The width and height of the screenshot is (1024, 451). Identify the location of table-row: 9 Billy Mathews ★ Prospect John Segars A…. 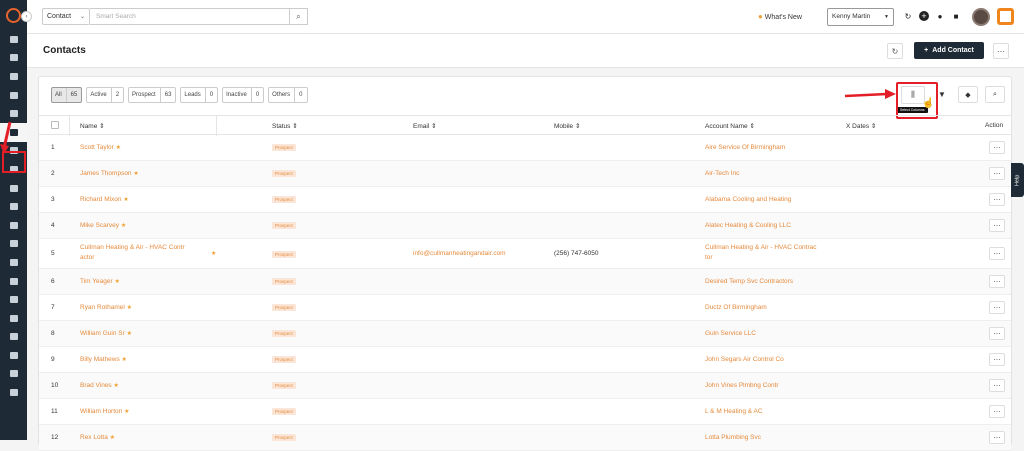
(525, 360).